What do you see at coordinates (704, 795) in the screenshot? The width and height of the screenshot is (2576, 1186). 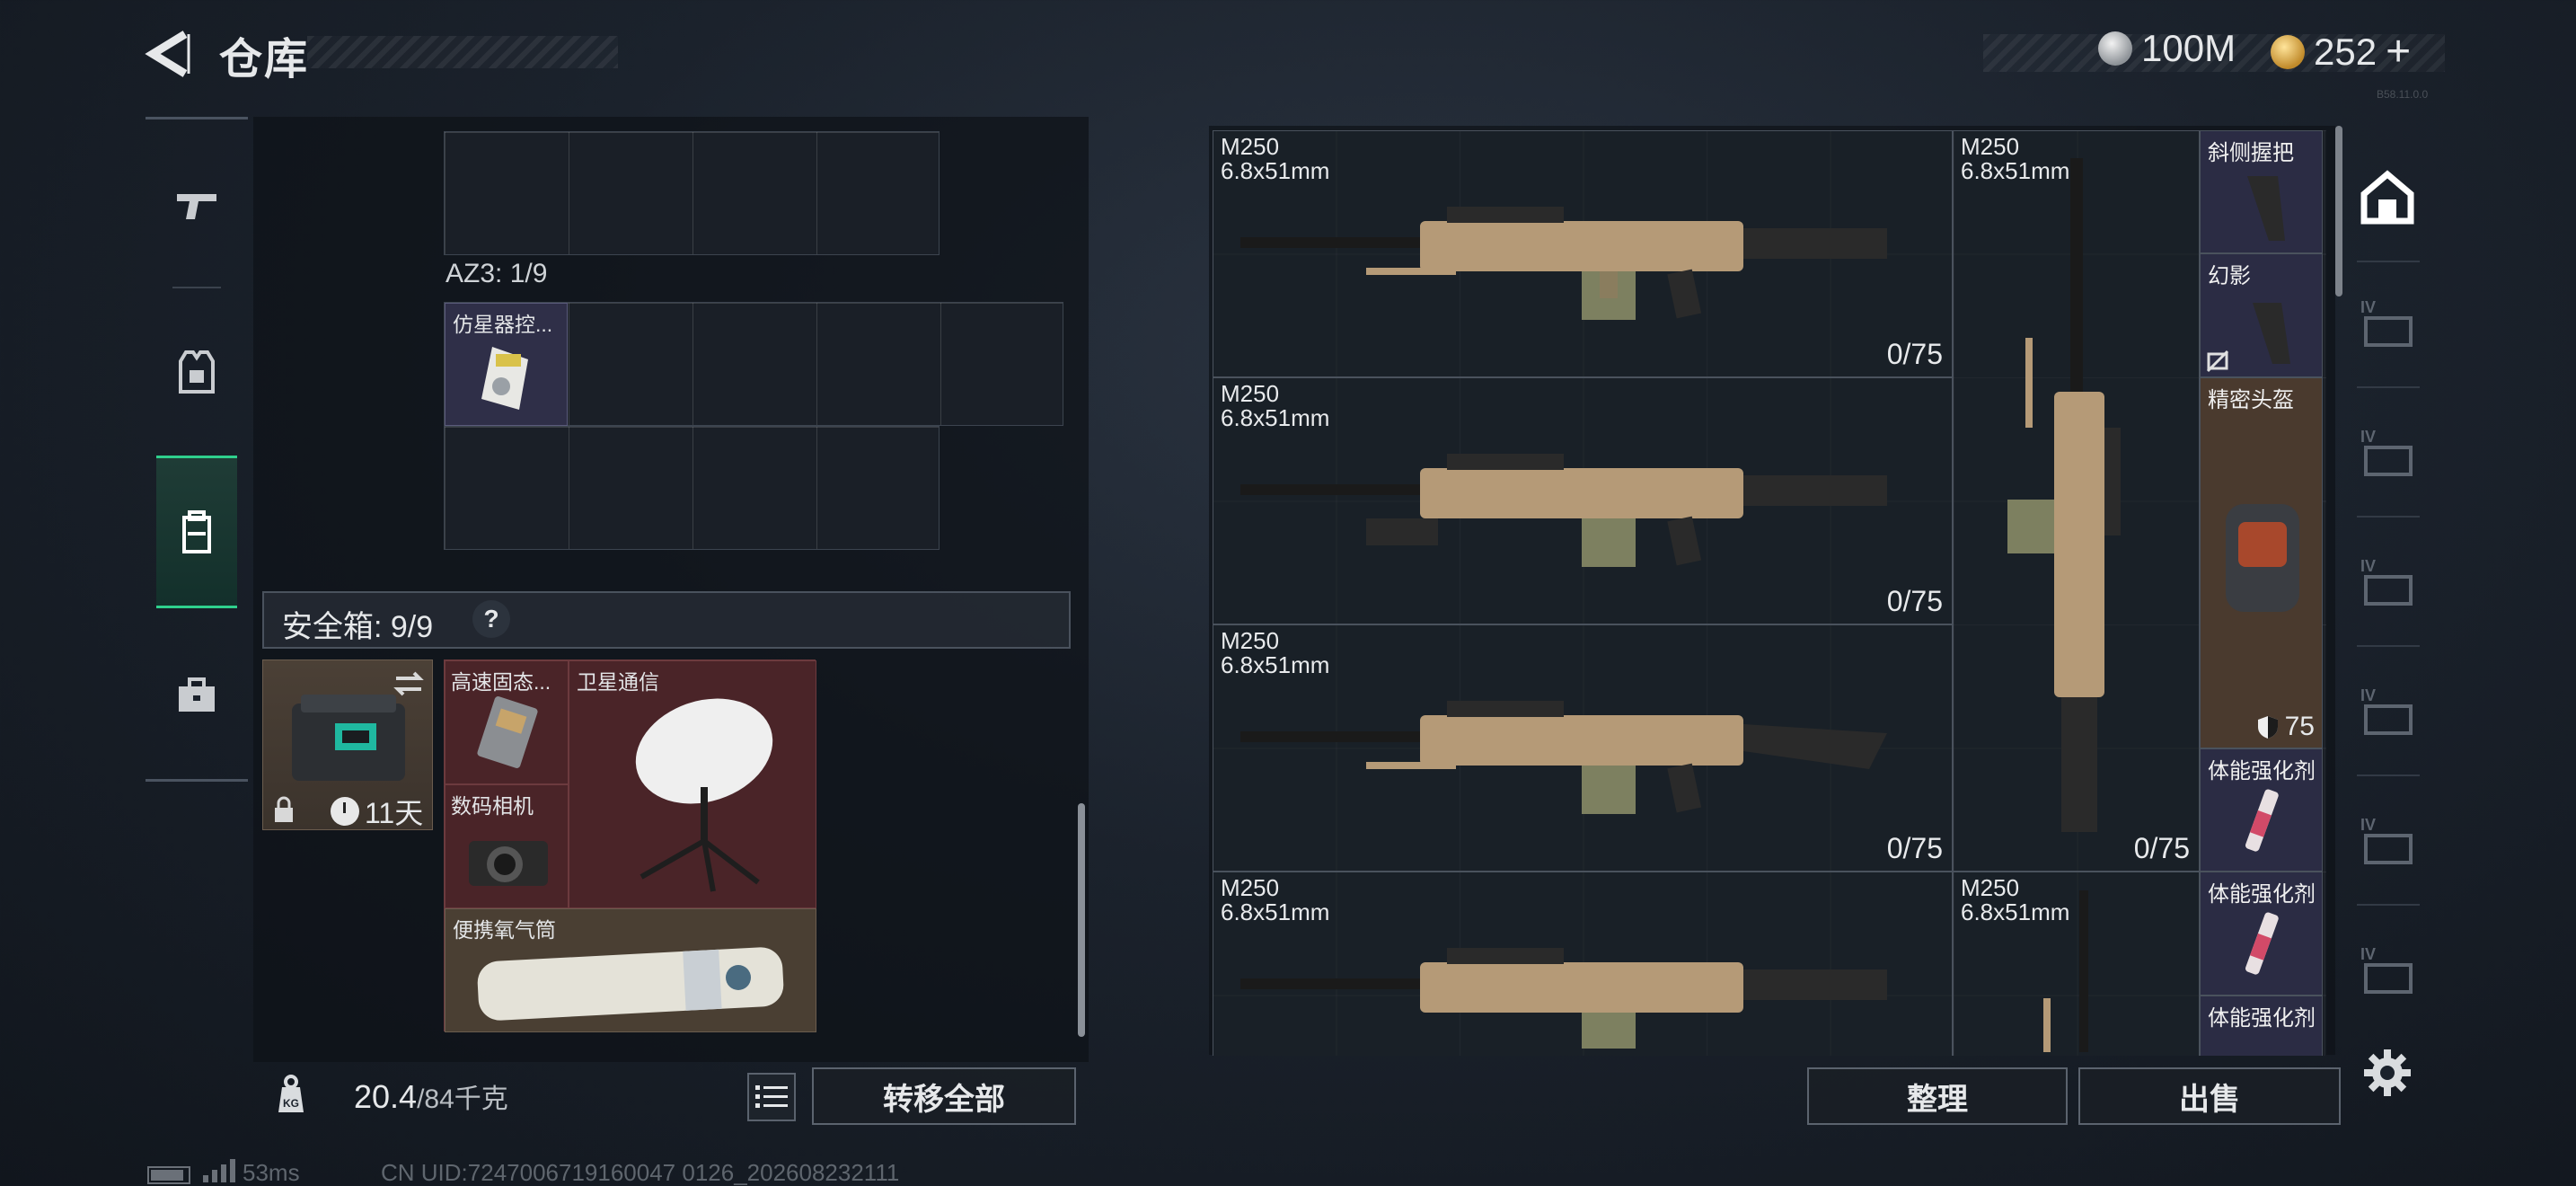 I see `satellite-dish-icon` at bounding box center [704, 795].